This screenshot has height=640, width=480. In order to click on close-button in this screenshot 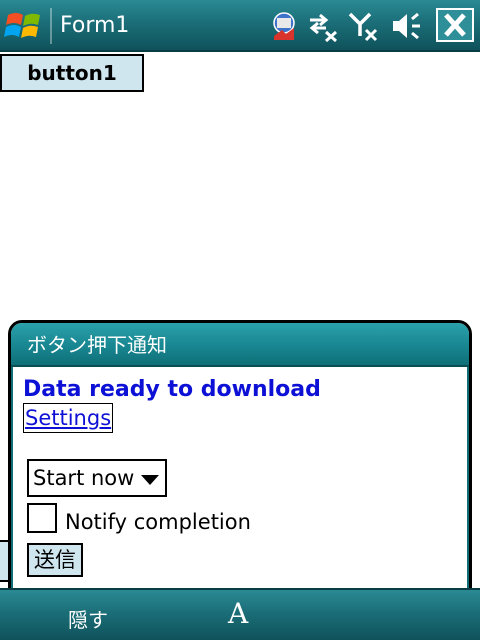, I will do `click(455, 25)`.